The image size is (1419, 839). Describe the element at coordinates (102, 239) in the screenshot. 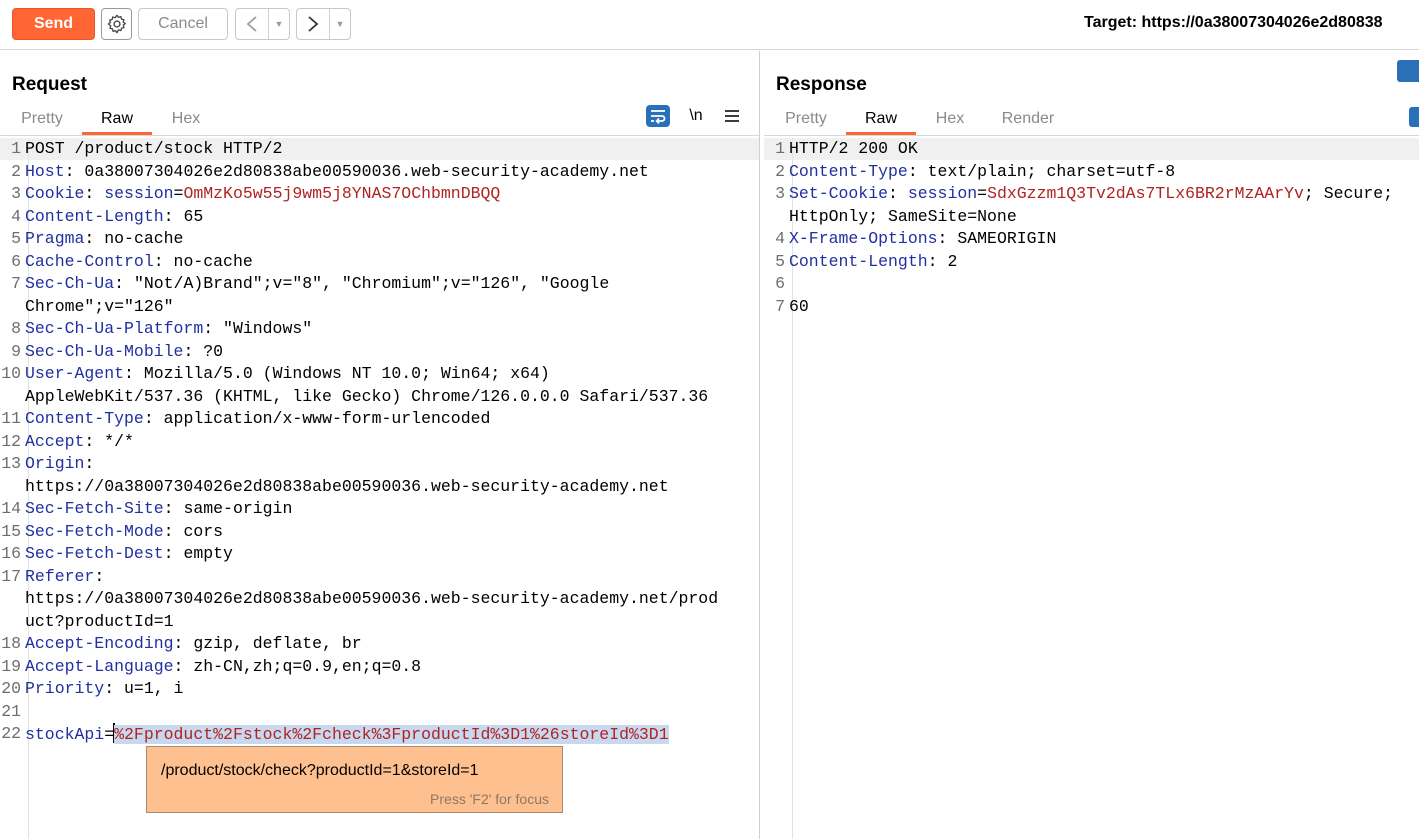

I see `line-text: Pragma: no-cache` at that location.